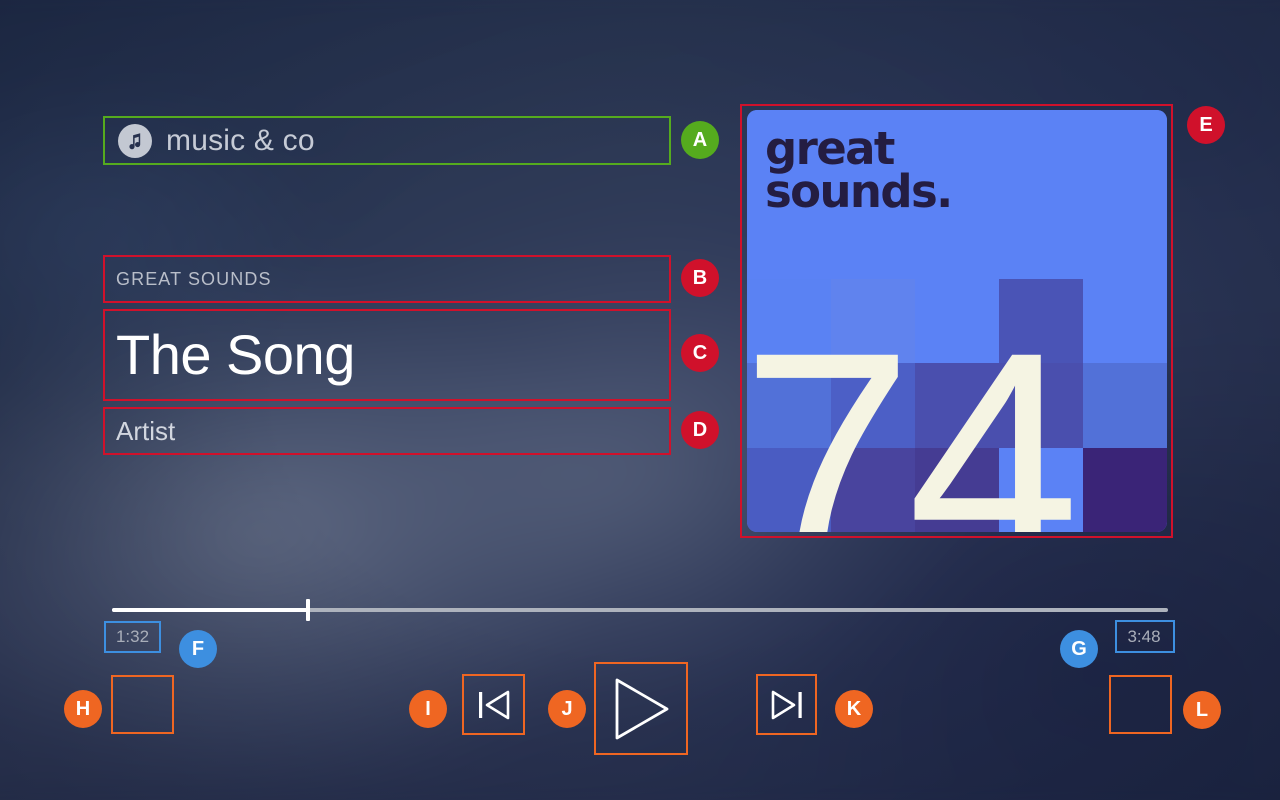  I want to click on shuffle-button, so click(142, 704).